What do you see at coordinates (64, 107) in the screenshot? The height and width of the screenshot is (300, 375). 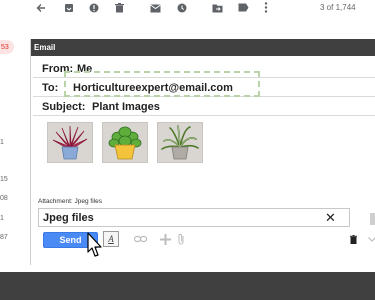 I see `subject-label: Subject:` at bounding box center [64, 107].